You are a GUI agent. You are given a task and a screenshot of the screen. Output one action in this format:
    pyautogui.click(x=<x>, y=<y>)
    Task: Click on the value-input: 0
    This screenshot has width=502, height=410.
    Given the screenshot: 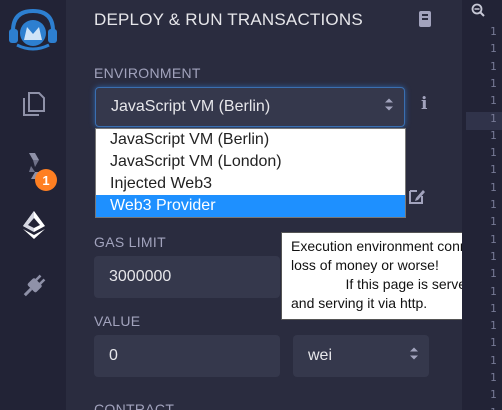 What is the action you would take?
    pyautogui.click(x=187, y=356)
    